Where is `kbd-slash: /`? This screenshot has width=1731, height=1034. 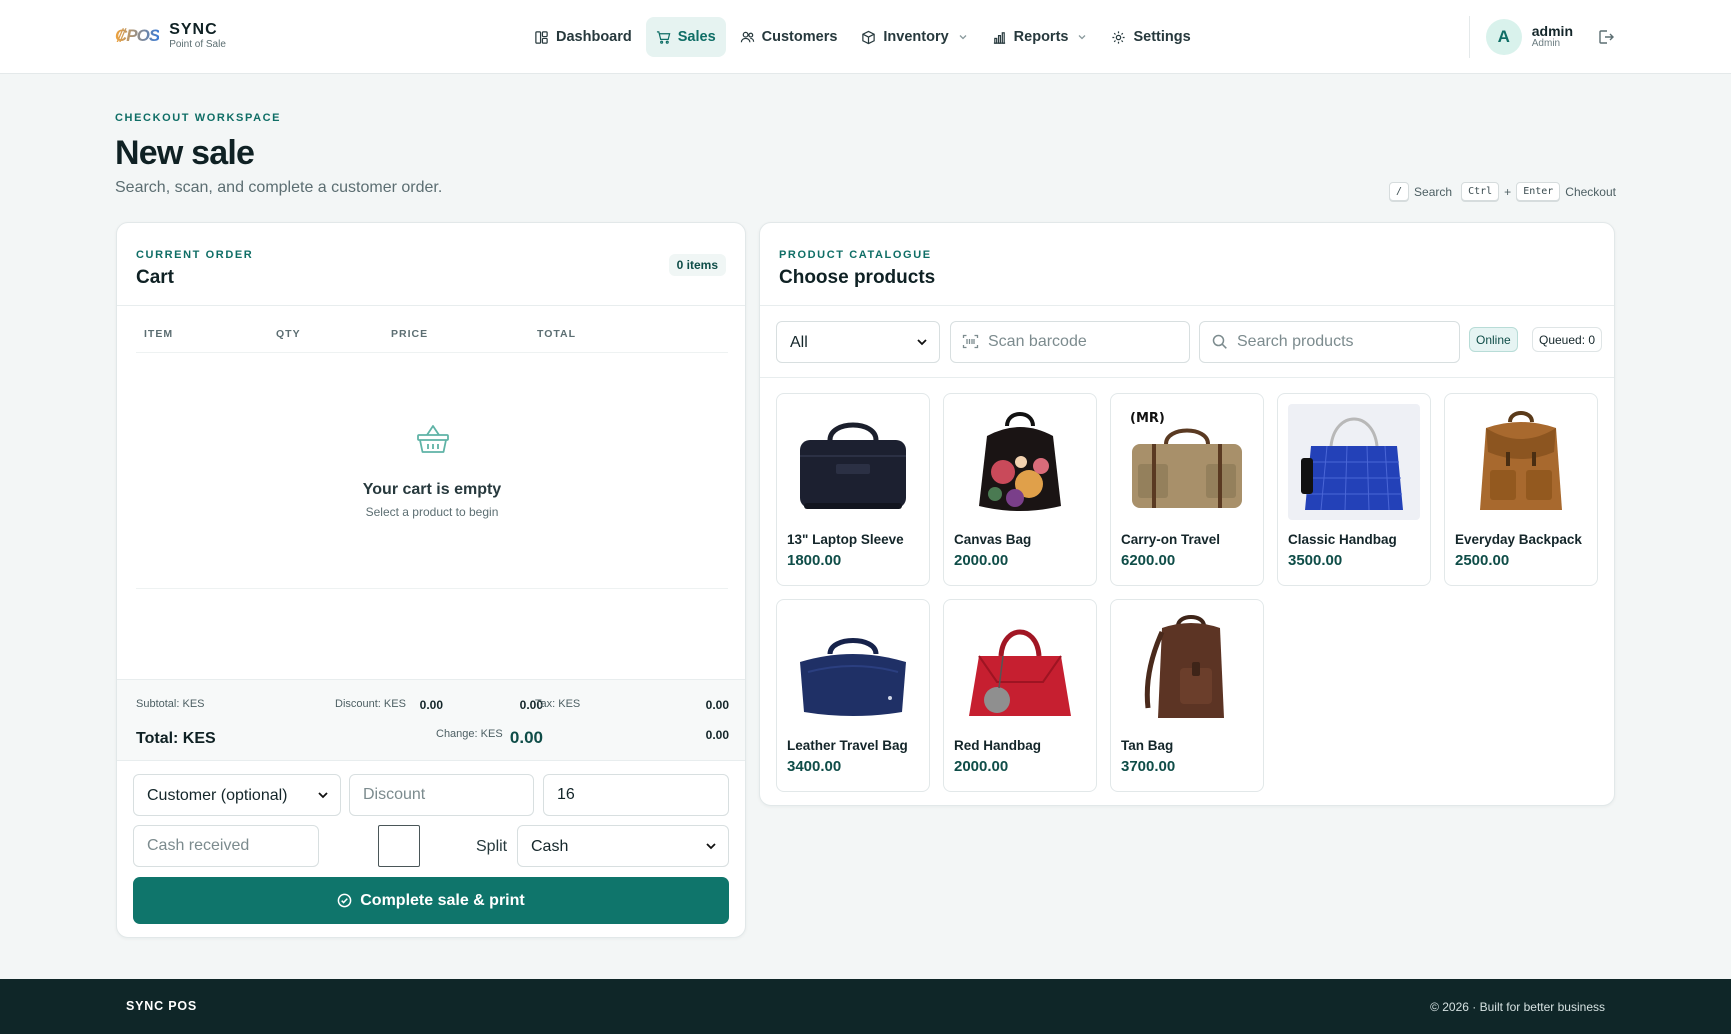 kbd-slash: / is located at coordinates (1399, 191).